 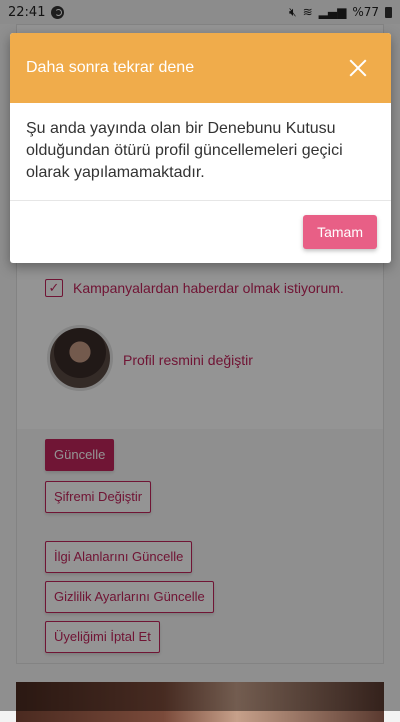 I want to click on dialog-title: Daha sonra tekrar dene, so click(x=110, y=67).